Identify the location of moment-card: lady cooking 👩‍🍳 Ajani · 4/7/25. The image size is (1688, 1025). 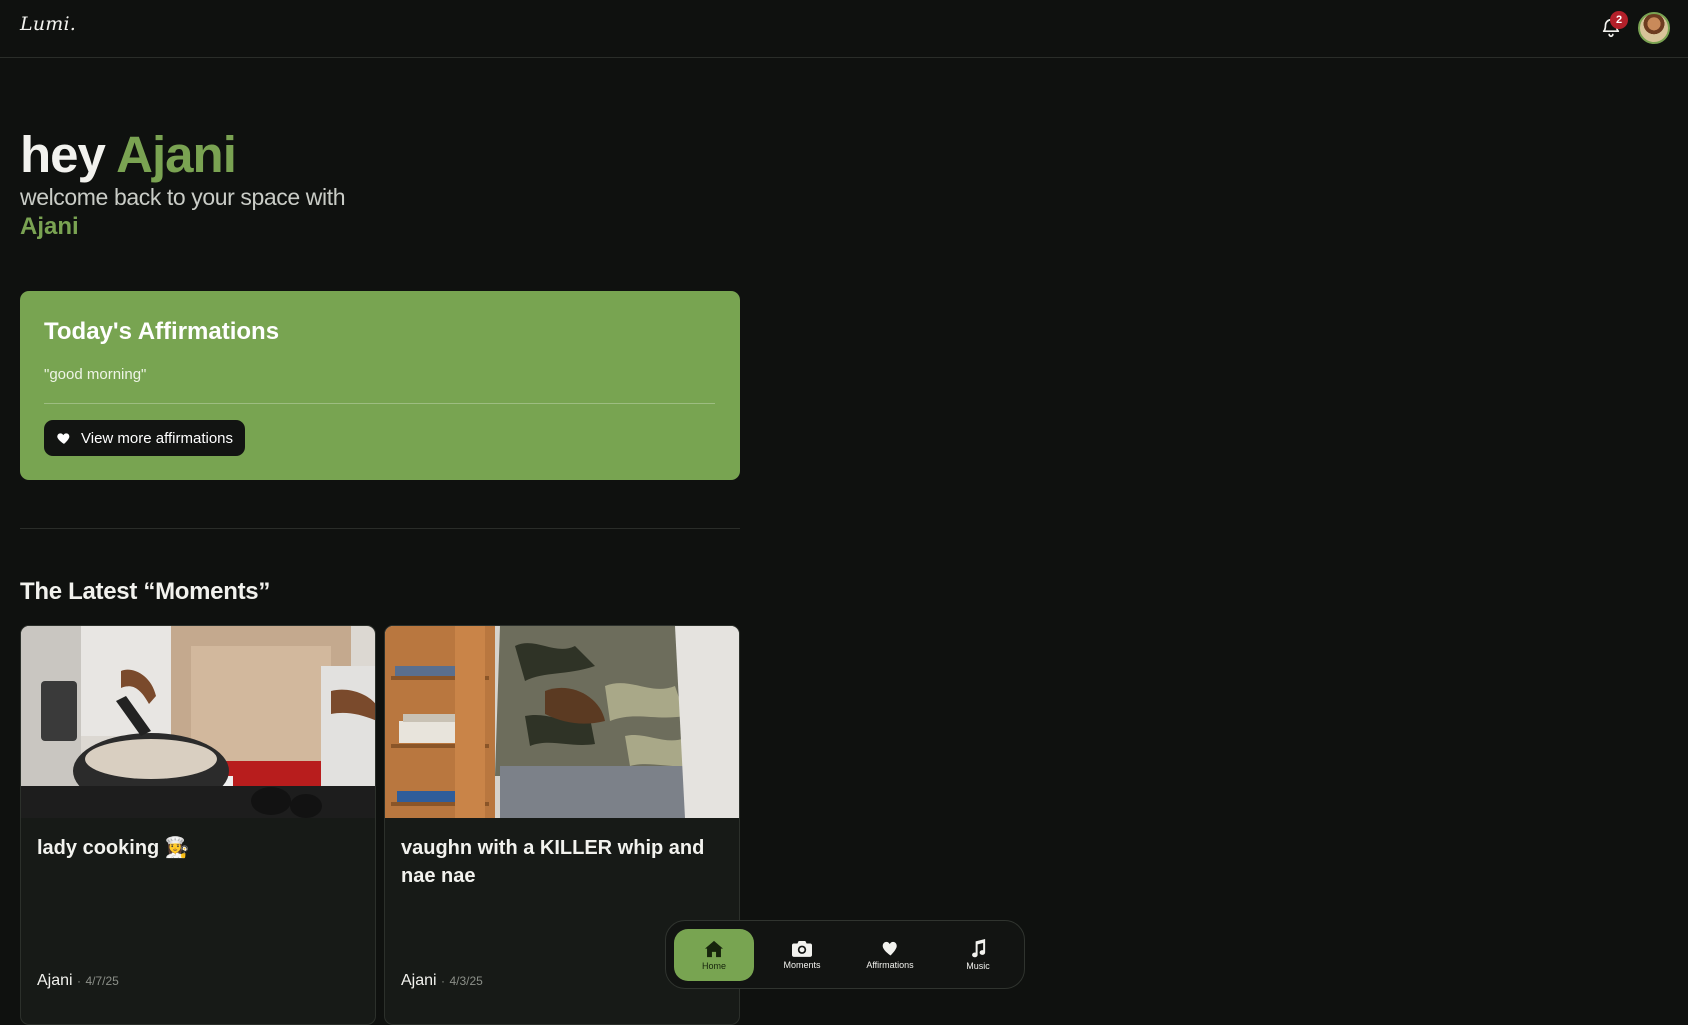
(198, 825).